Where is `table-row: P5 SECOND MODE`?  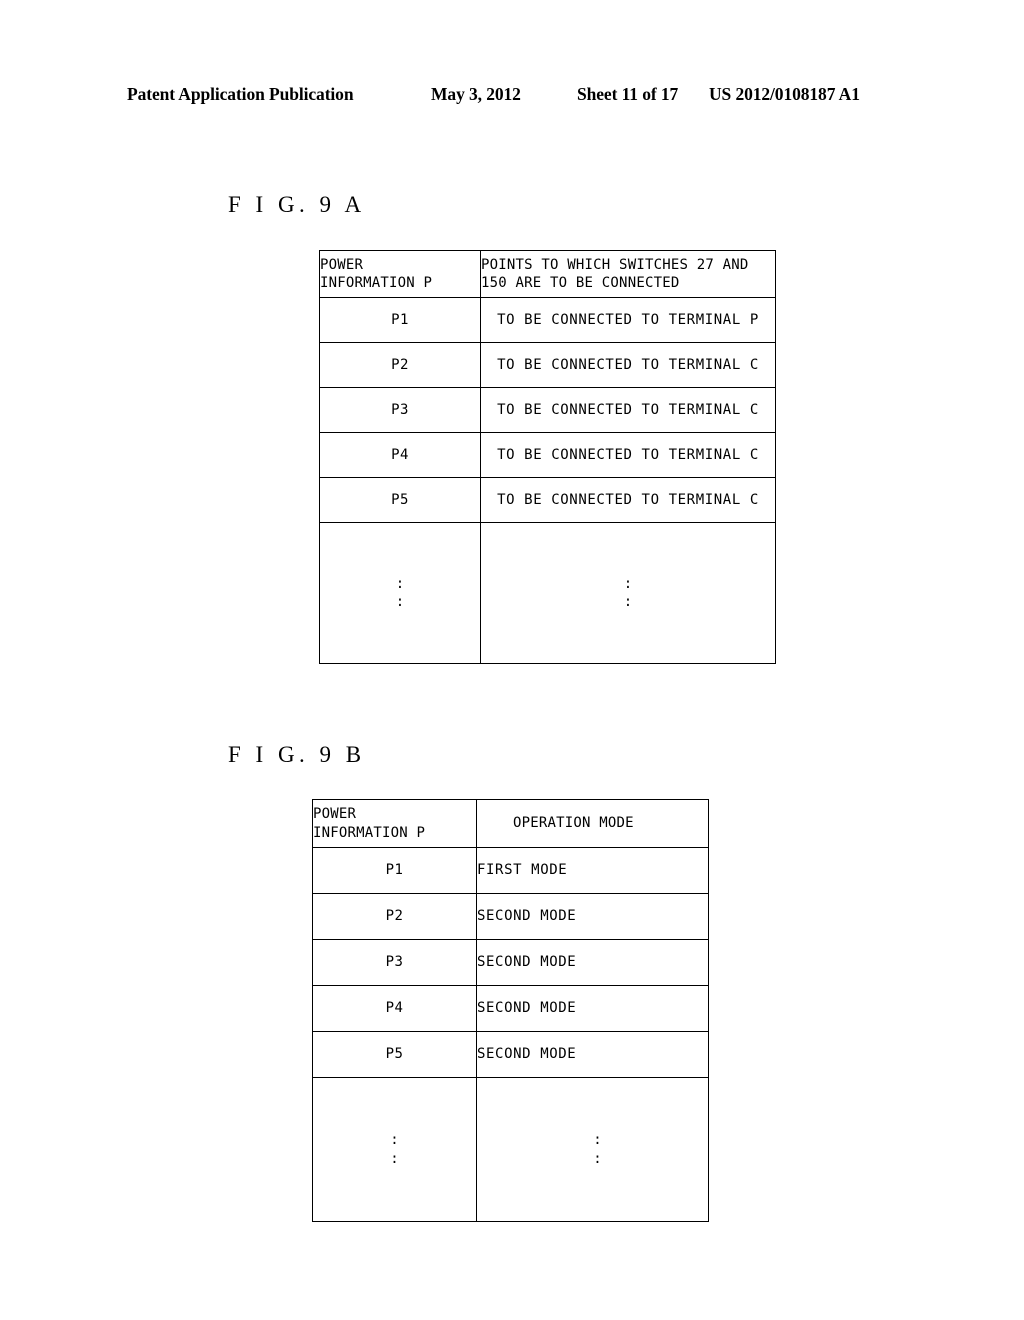 table-row: P5 SECOND MODE is located at coordinates (510, 1054).